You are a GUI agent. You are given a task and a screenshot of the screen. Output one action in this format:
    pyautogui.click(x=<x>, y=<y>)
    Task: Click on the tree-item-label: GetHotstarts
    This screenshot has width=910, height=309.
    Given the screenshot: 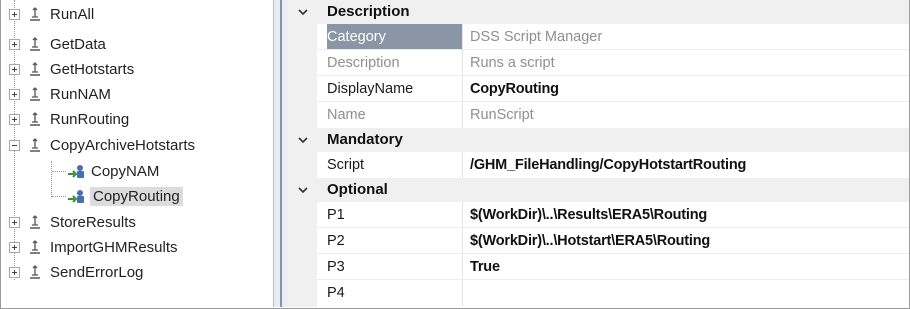 What is the action you would take?
    pyautogui.click(x=92, y=69)
    